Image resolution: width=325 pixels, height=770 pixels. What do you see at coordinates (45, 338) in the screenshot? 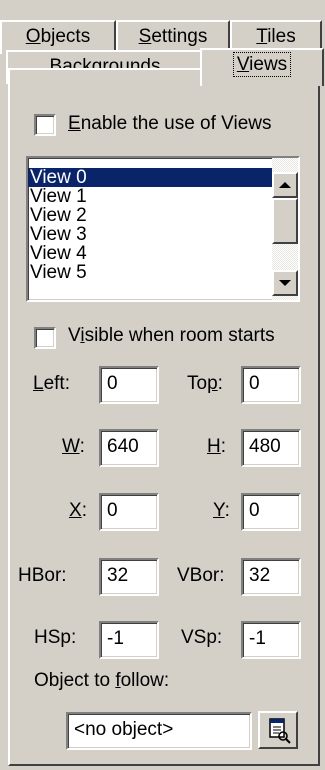
I see `visible-when-starts-checkbox` at bounding box center [45, 338].